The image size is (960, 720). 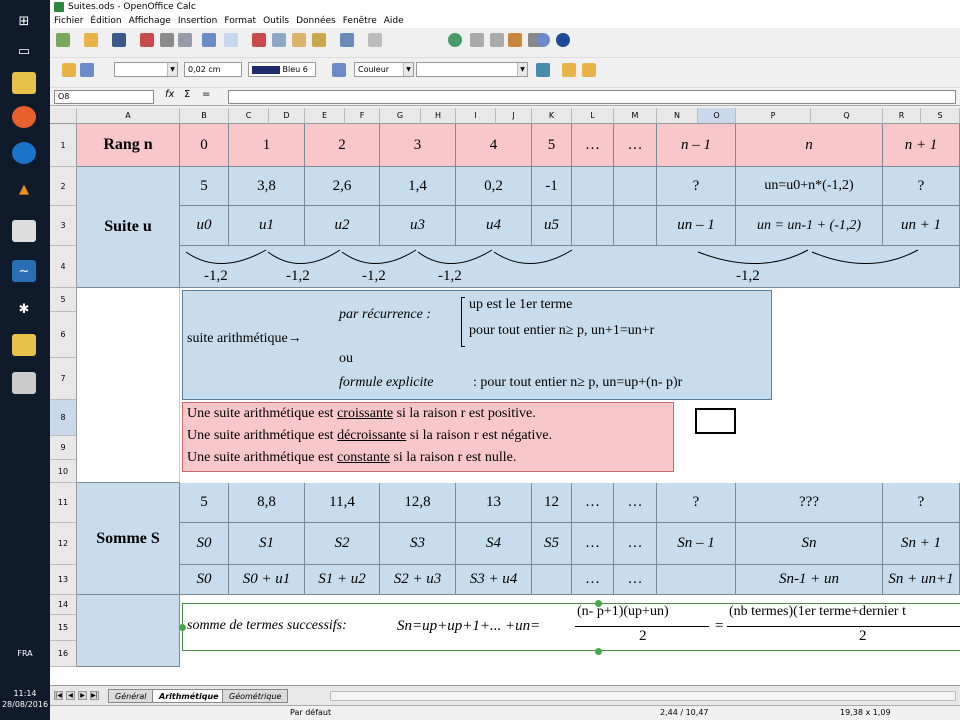 What do you see at coordinates (24, 21) in the screenshot?
I see `windows-start-icon: ⊞` at bounding box center [24, 21].